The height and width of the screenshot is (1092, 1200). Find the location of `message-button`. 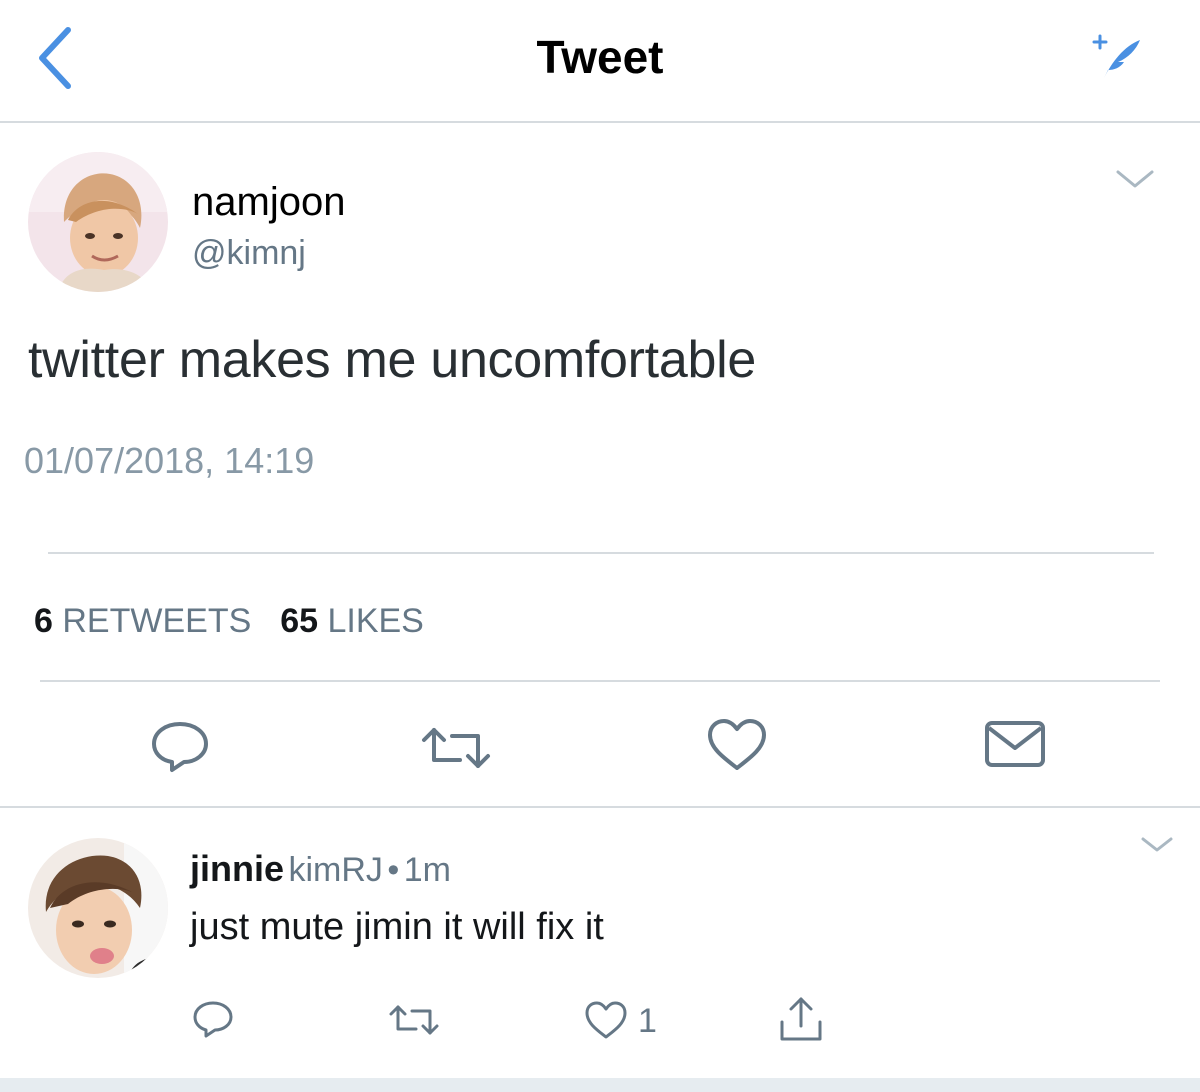

message-button is located at coordinates (1015, 744).